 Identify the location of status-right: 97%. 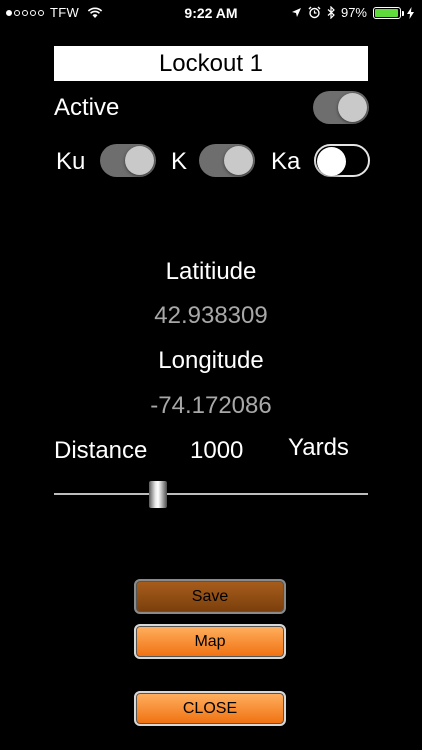
(352, 12).